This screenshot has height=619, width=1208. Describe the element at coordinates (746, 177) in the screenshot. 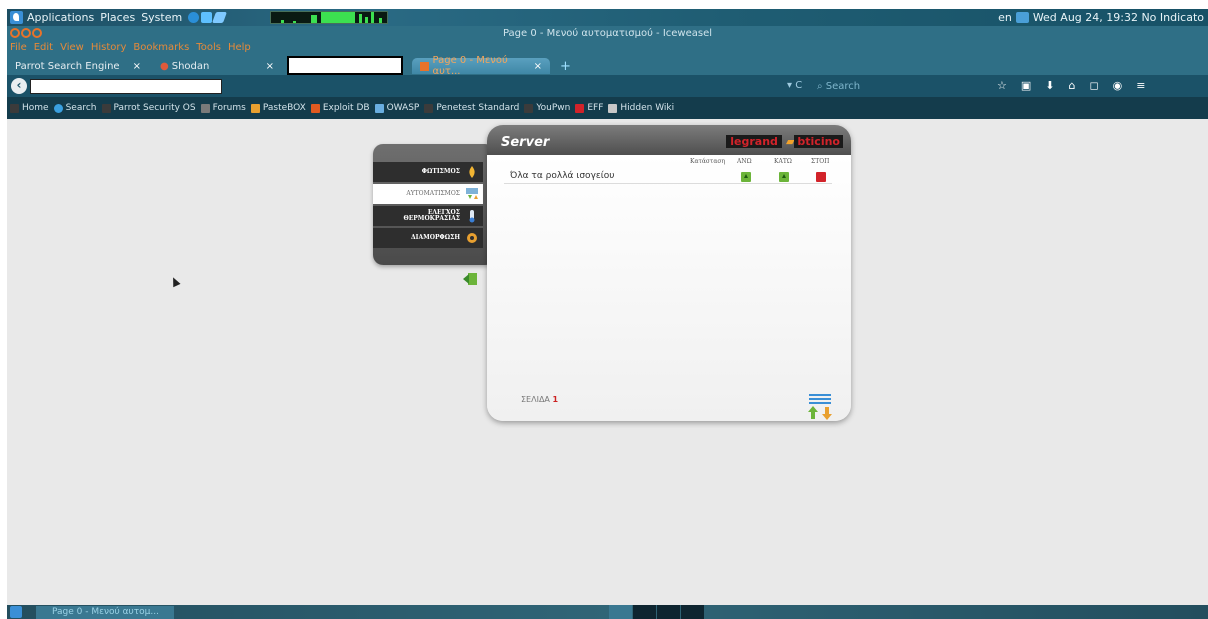

I see `shutter-up-button` at that location.